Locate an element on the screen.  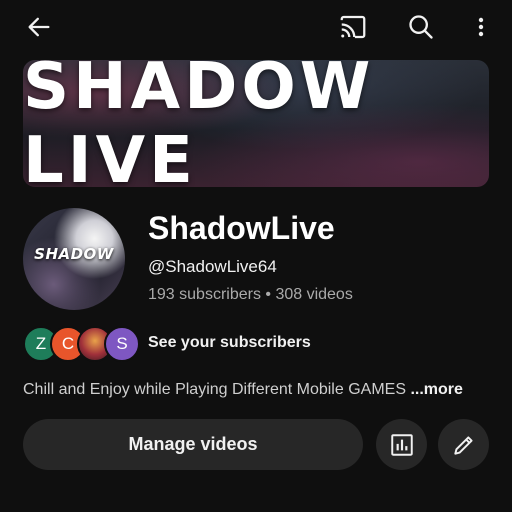
channel-stats: 193 subscribers • 308 videos is located at coordinates (250, 294).